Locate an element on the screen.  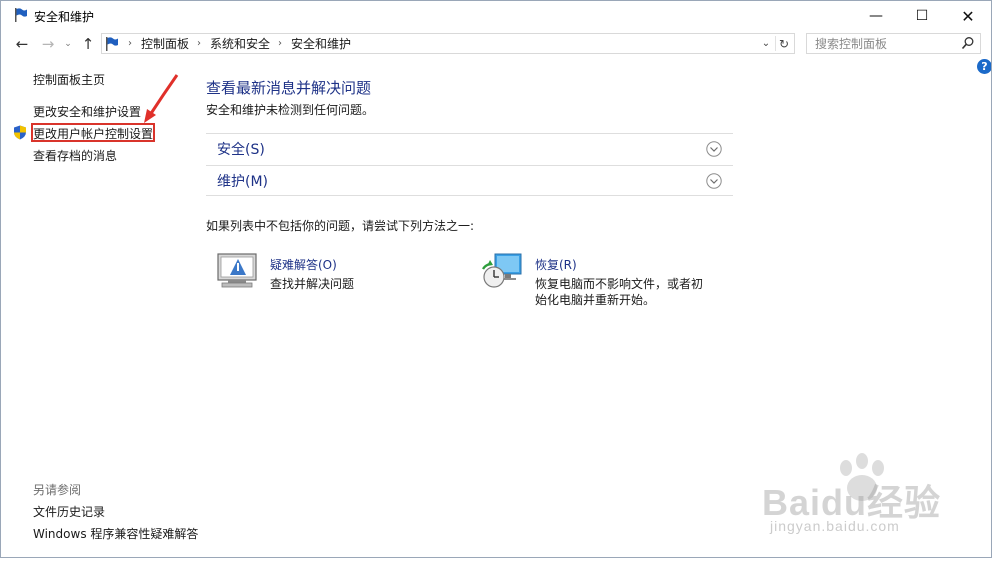
recent-locations-button: ⌄ is located at coordinates (68, 44).